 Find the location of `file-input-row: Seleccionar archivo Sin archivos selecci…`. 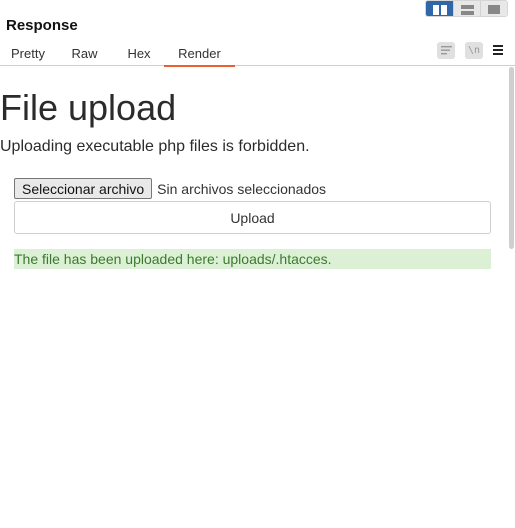

file-input-row: Seleccionar archivo Sin archivos selecci… is located at coordinates (170, 188).